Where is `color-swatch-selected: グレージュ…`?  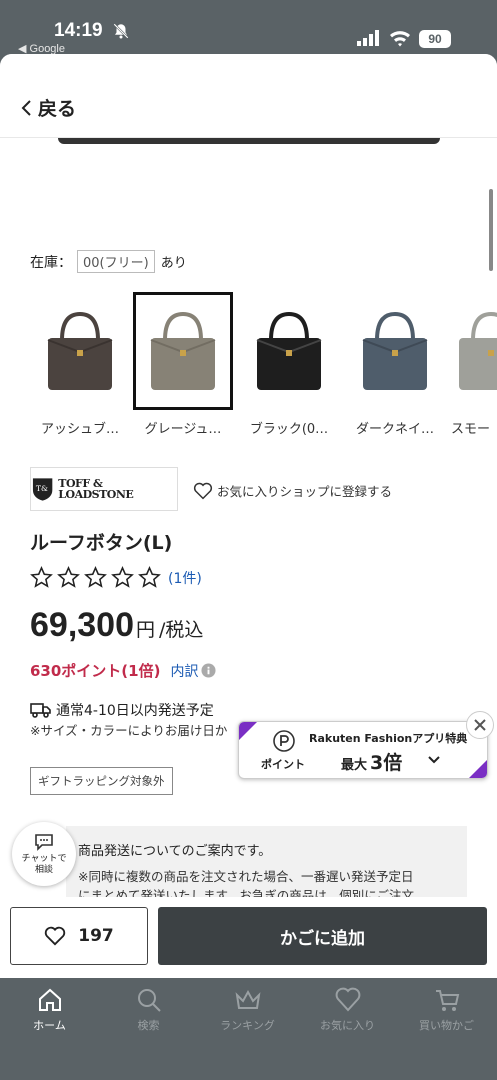
color-swatch-selected: グレージュ… is located at coordinates (183, 364).